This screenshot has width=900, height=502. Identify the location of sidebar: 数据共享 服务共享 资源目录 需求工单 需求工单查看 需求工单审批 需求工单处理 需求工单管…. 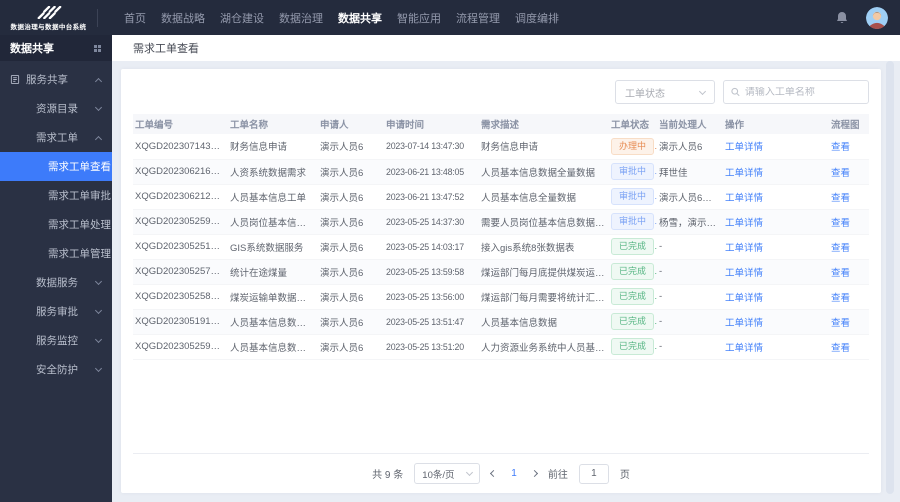
(56, 268).